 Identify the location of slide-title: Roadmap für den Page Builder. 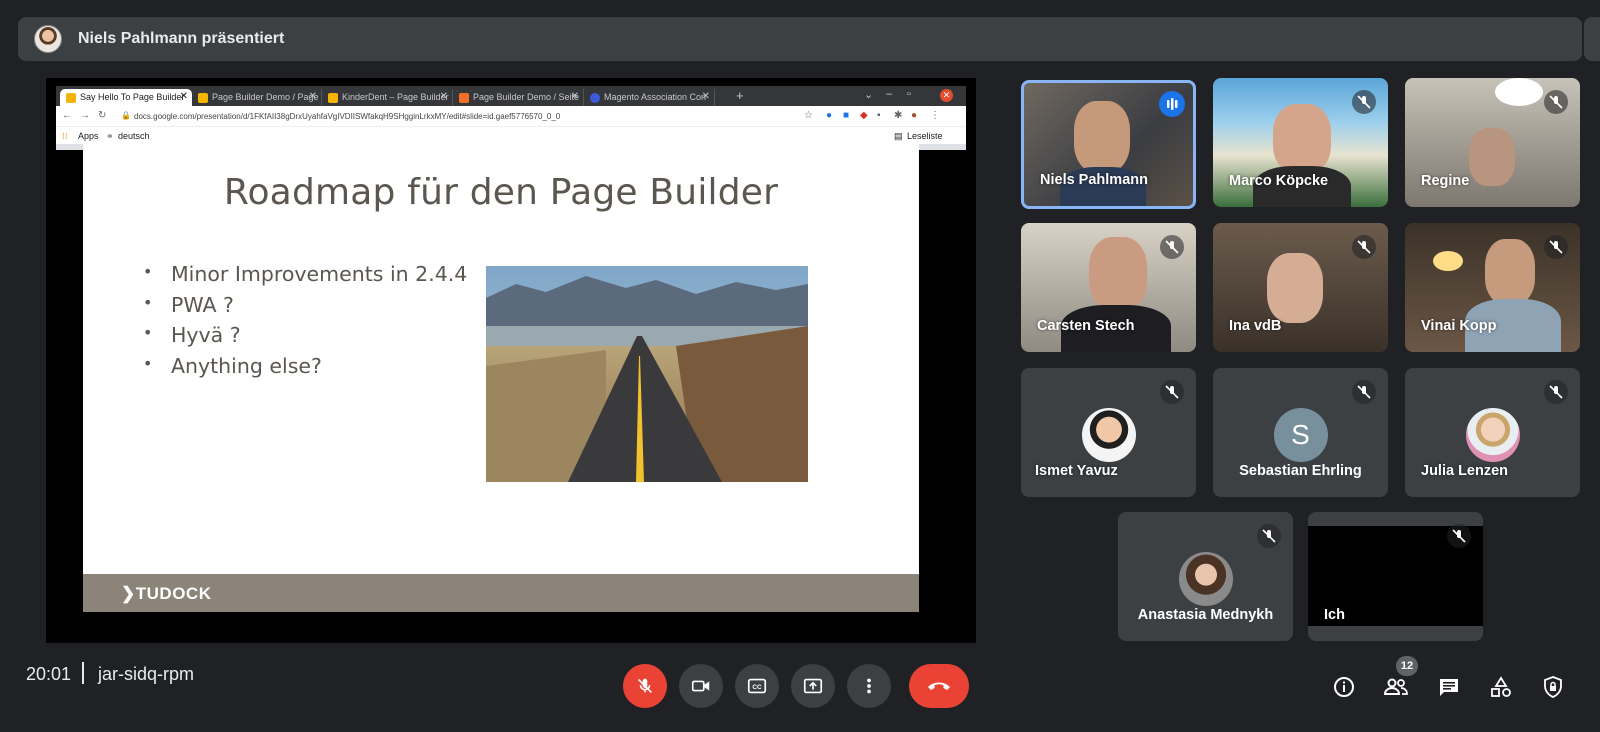
(501, 192).